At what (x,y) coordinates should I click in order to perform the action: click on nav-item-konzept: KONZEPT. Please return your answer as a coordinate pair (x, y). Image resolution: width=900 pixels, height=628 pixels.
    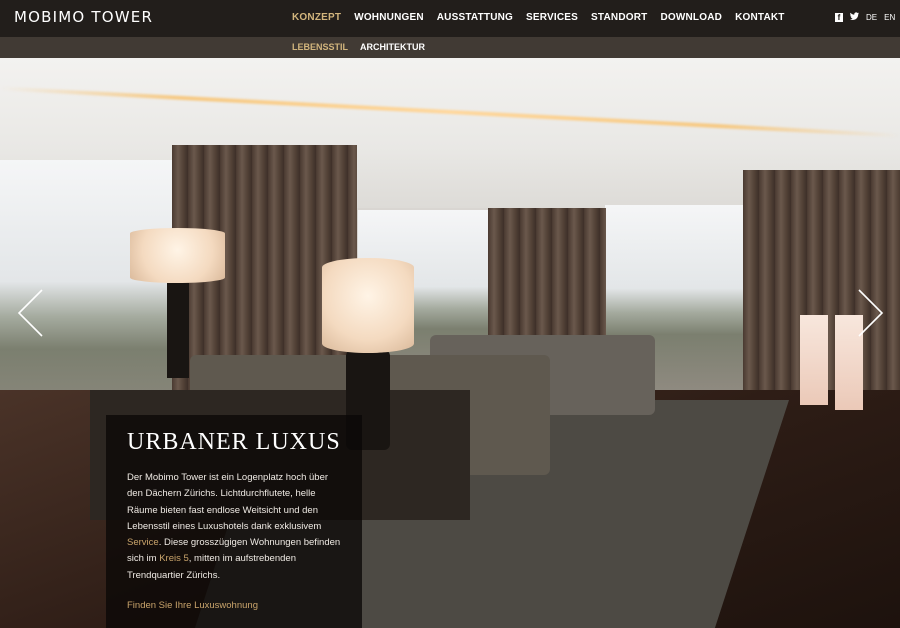
    Looking at the image, I should click on (316, 17).